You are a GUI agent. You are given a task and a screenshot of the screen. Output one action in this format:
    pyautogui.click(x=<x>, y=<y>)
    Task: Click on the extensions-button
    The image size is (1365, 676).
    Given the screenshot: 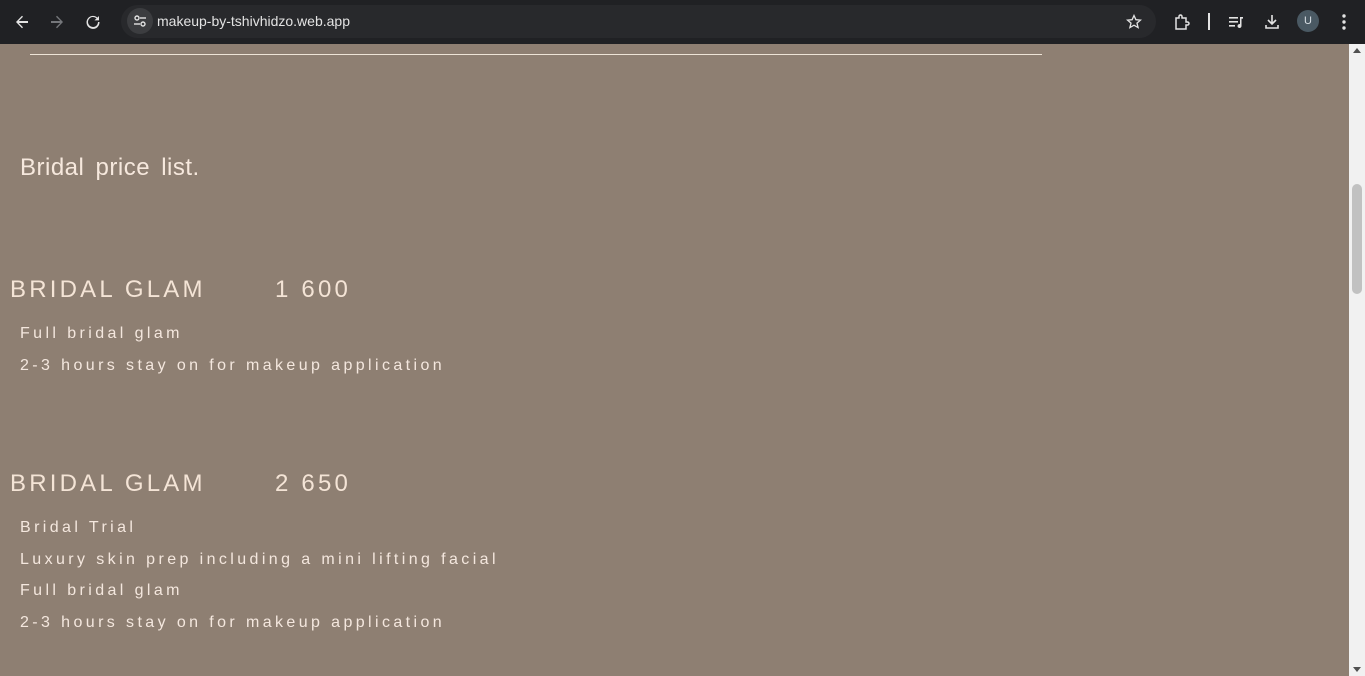 What is the action you would take?
    pyautogui.click(x=1182, y=22)
    